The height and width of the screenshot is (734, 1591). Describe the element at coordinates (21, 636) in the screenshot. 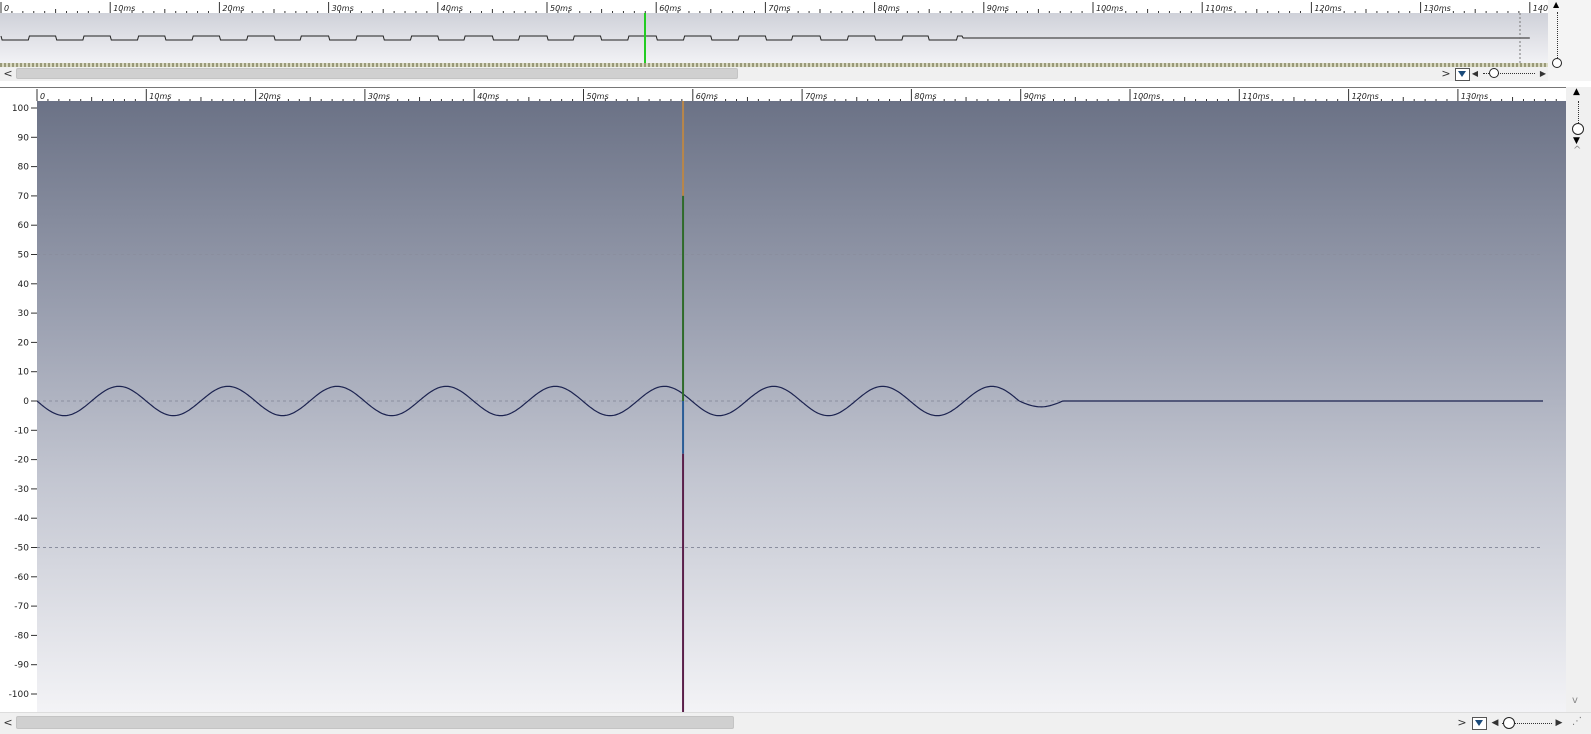

I see `amplitude-tick-label: -80` at that location.